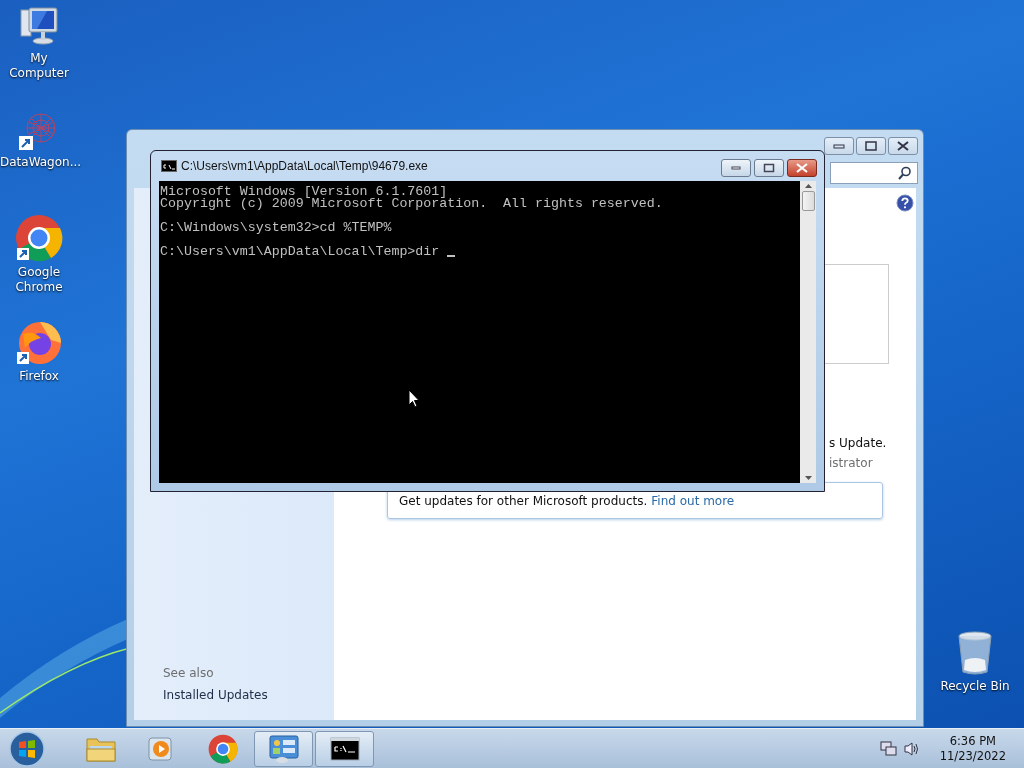  I want to click on desktop-icon-label: Recycle Bin, so click(975, 686).